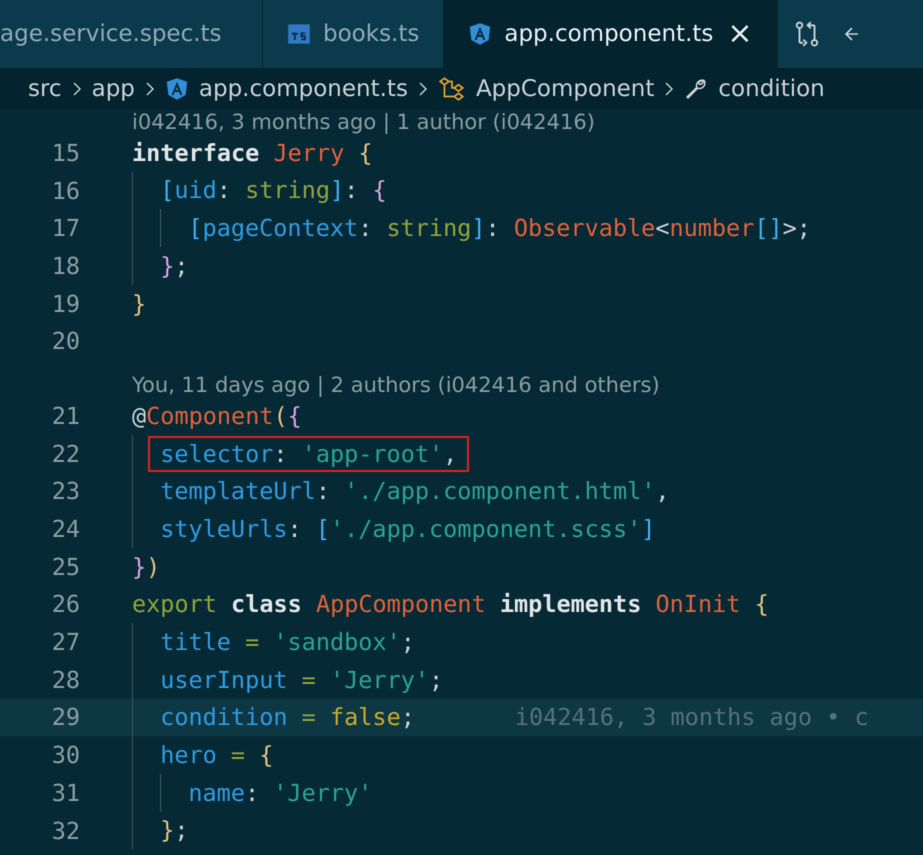 The width and height of the screenshot is (923, 855). What do you see at coordinates (65, 830) in the screenshot?
I see `line-number: 32` at bounding box center [65, 830].